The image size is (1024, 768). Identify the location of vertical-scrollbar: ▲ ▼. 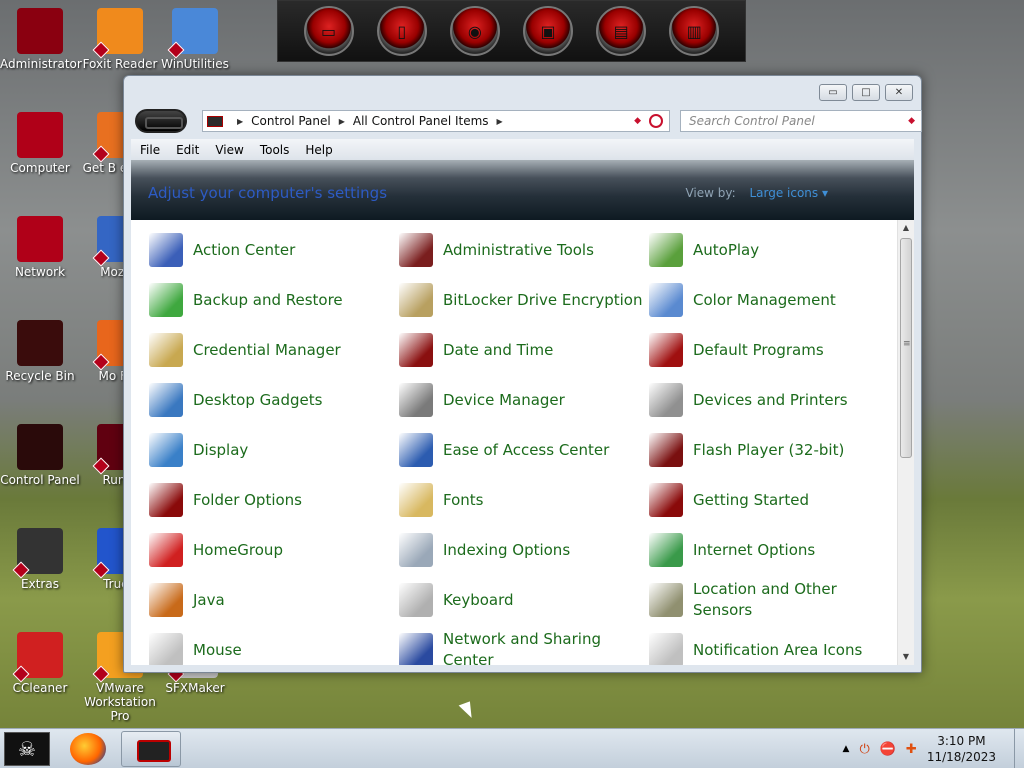
(905, 442).